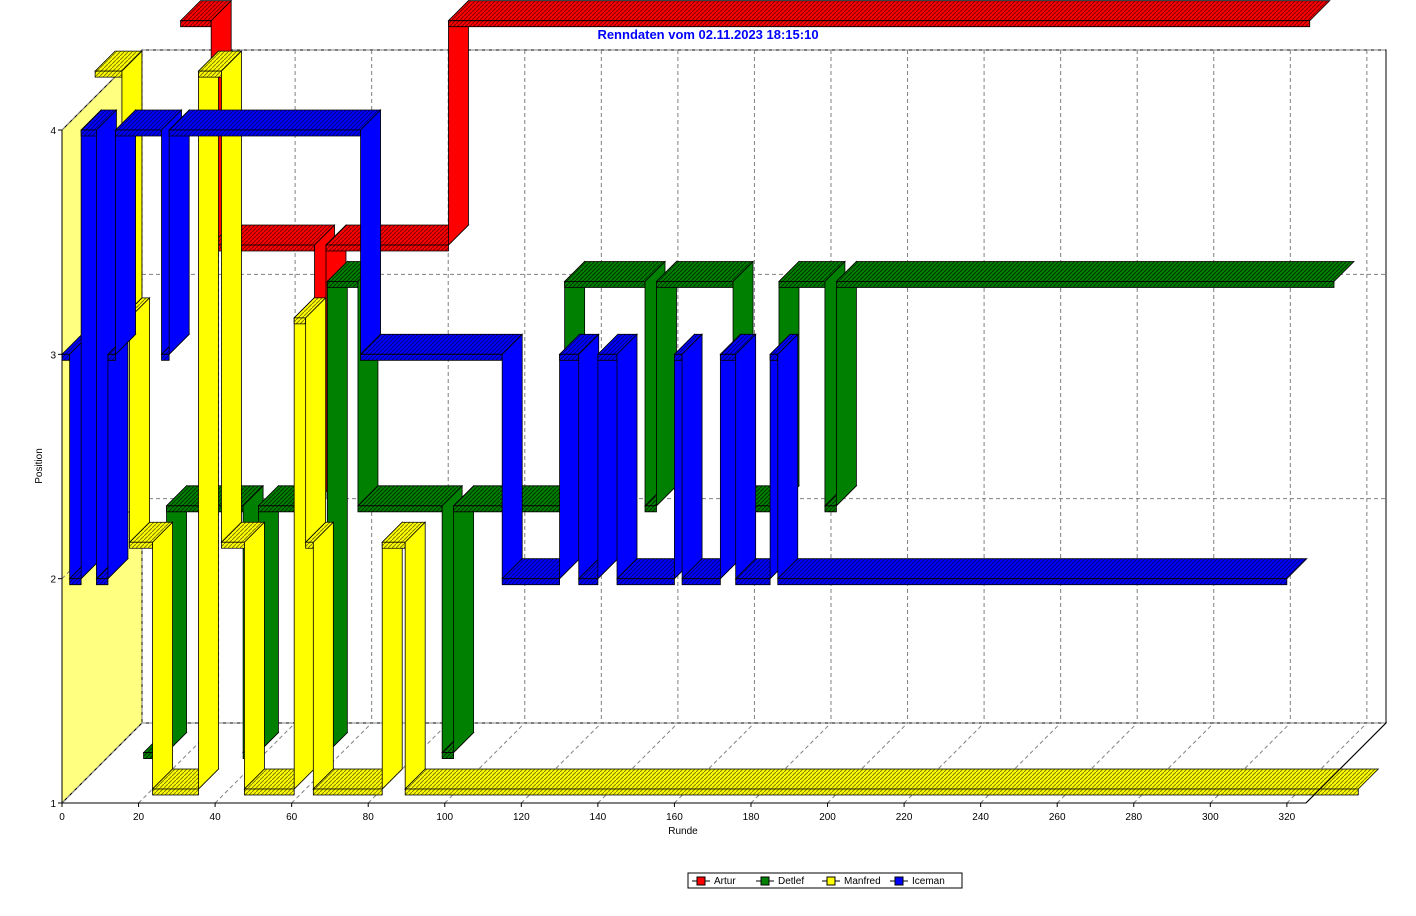 The height and width of the screenshot is (916, 1416). Describe the element at coordinates (1210, 817) in the screenshot. I see `x-tick-label: 300` at that location.